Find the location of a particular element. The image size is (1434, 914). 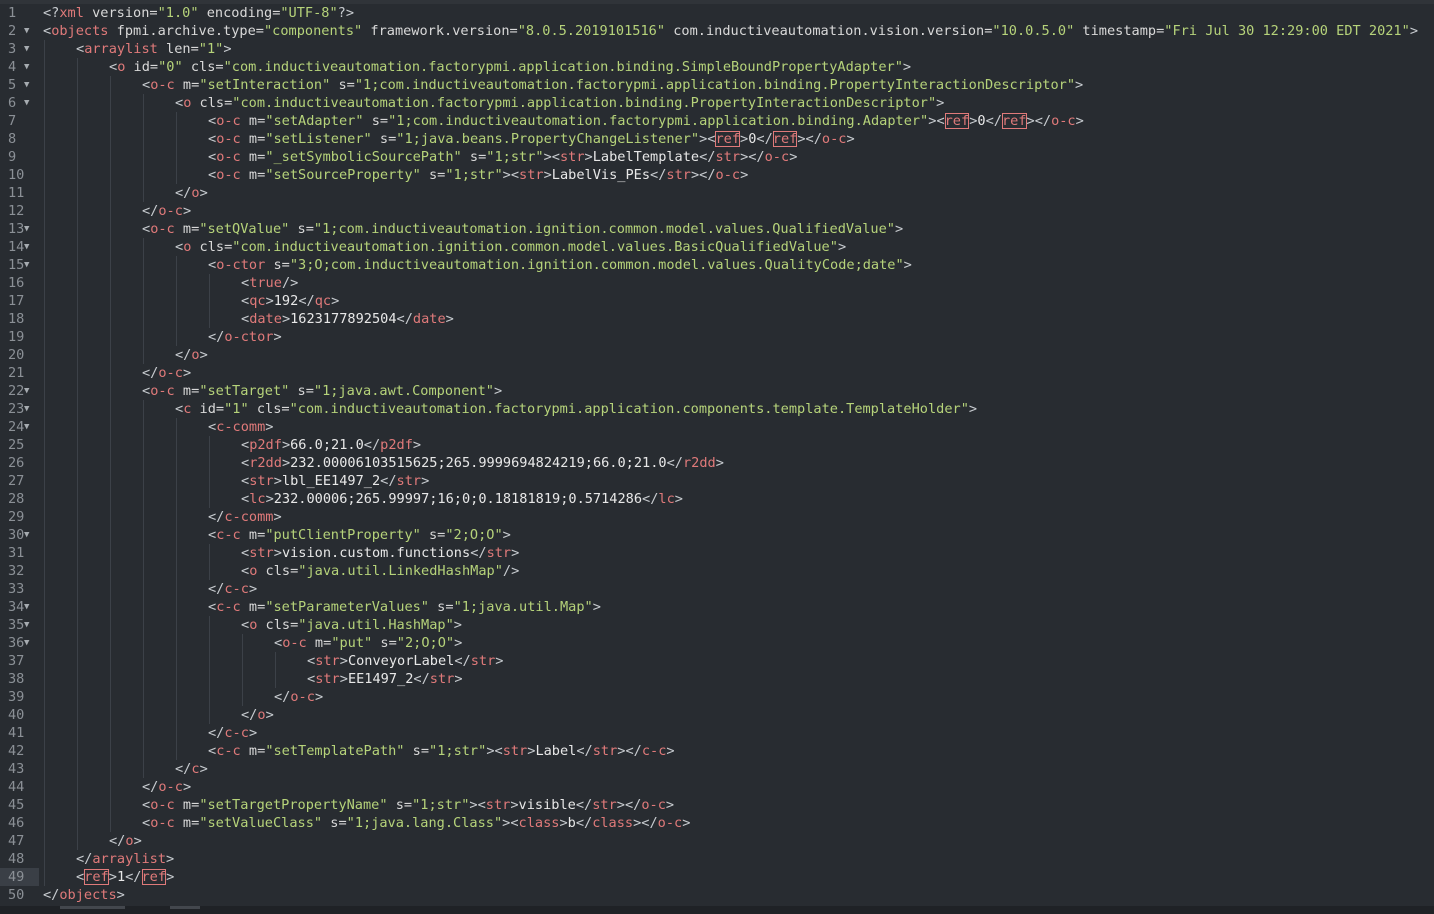

code-line: 21 </o-c> is located at coordinates (717, 373).